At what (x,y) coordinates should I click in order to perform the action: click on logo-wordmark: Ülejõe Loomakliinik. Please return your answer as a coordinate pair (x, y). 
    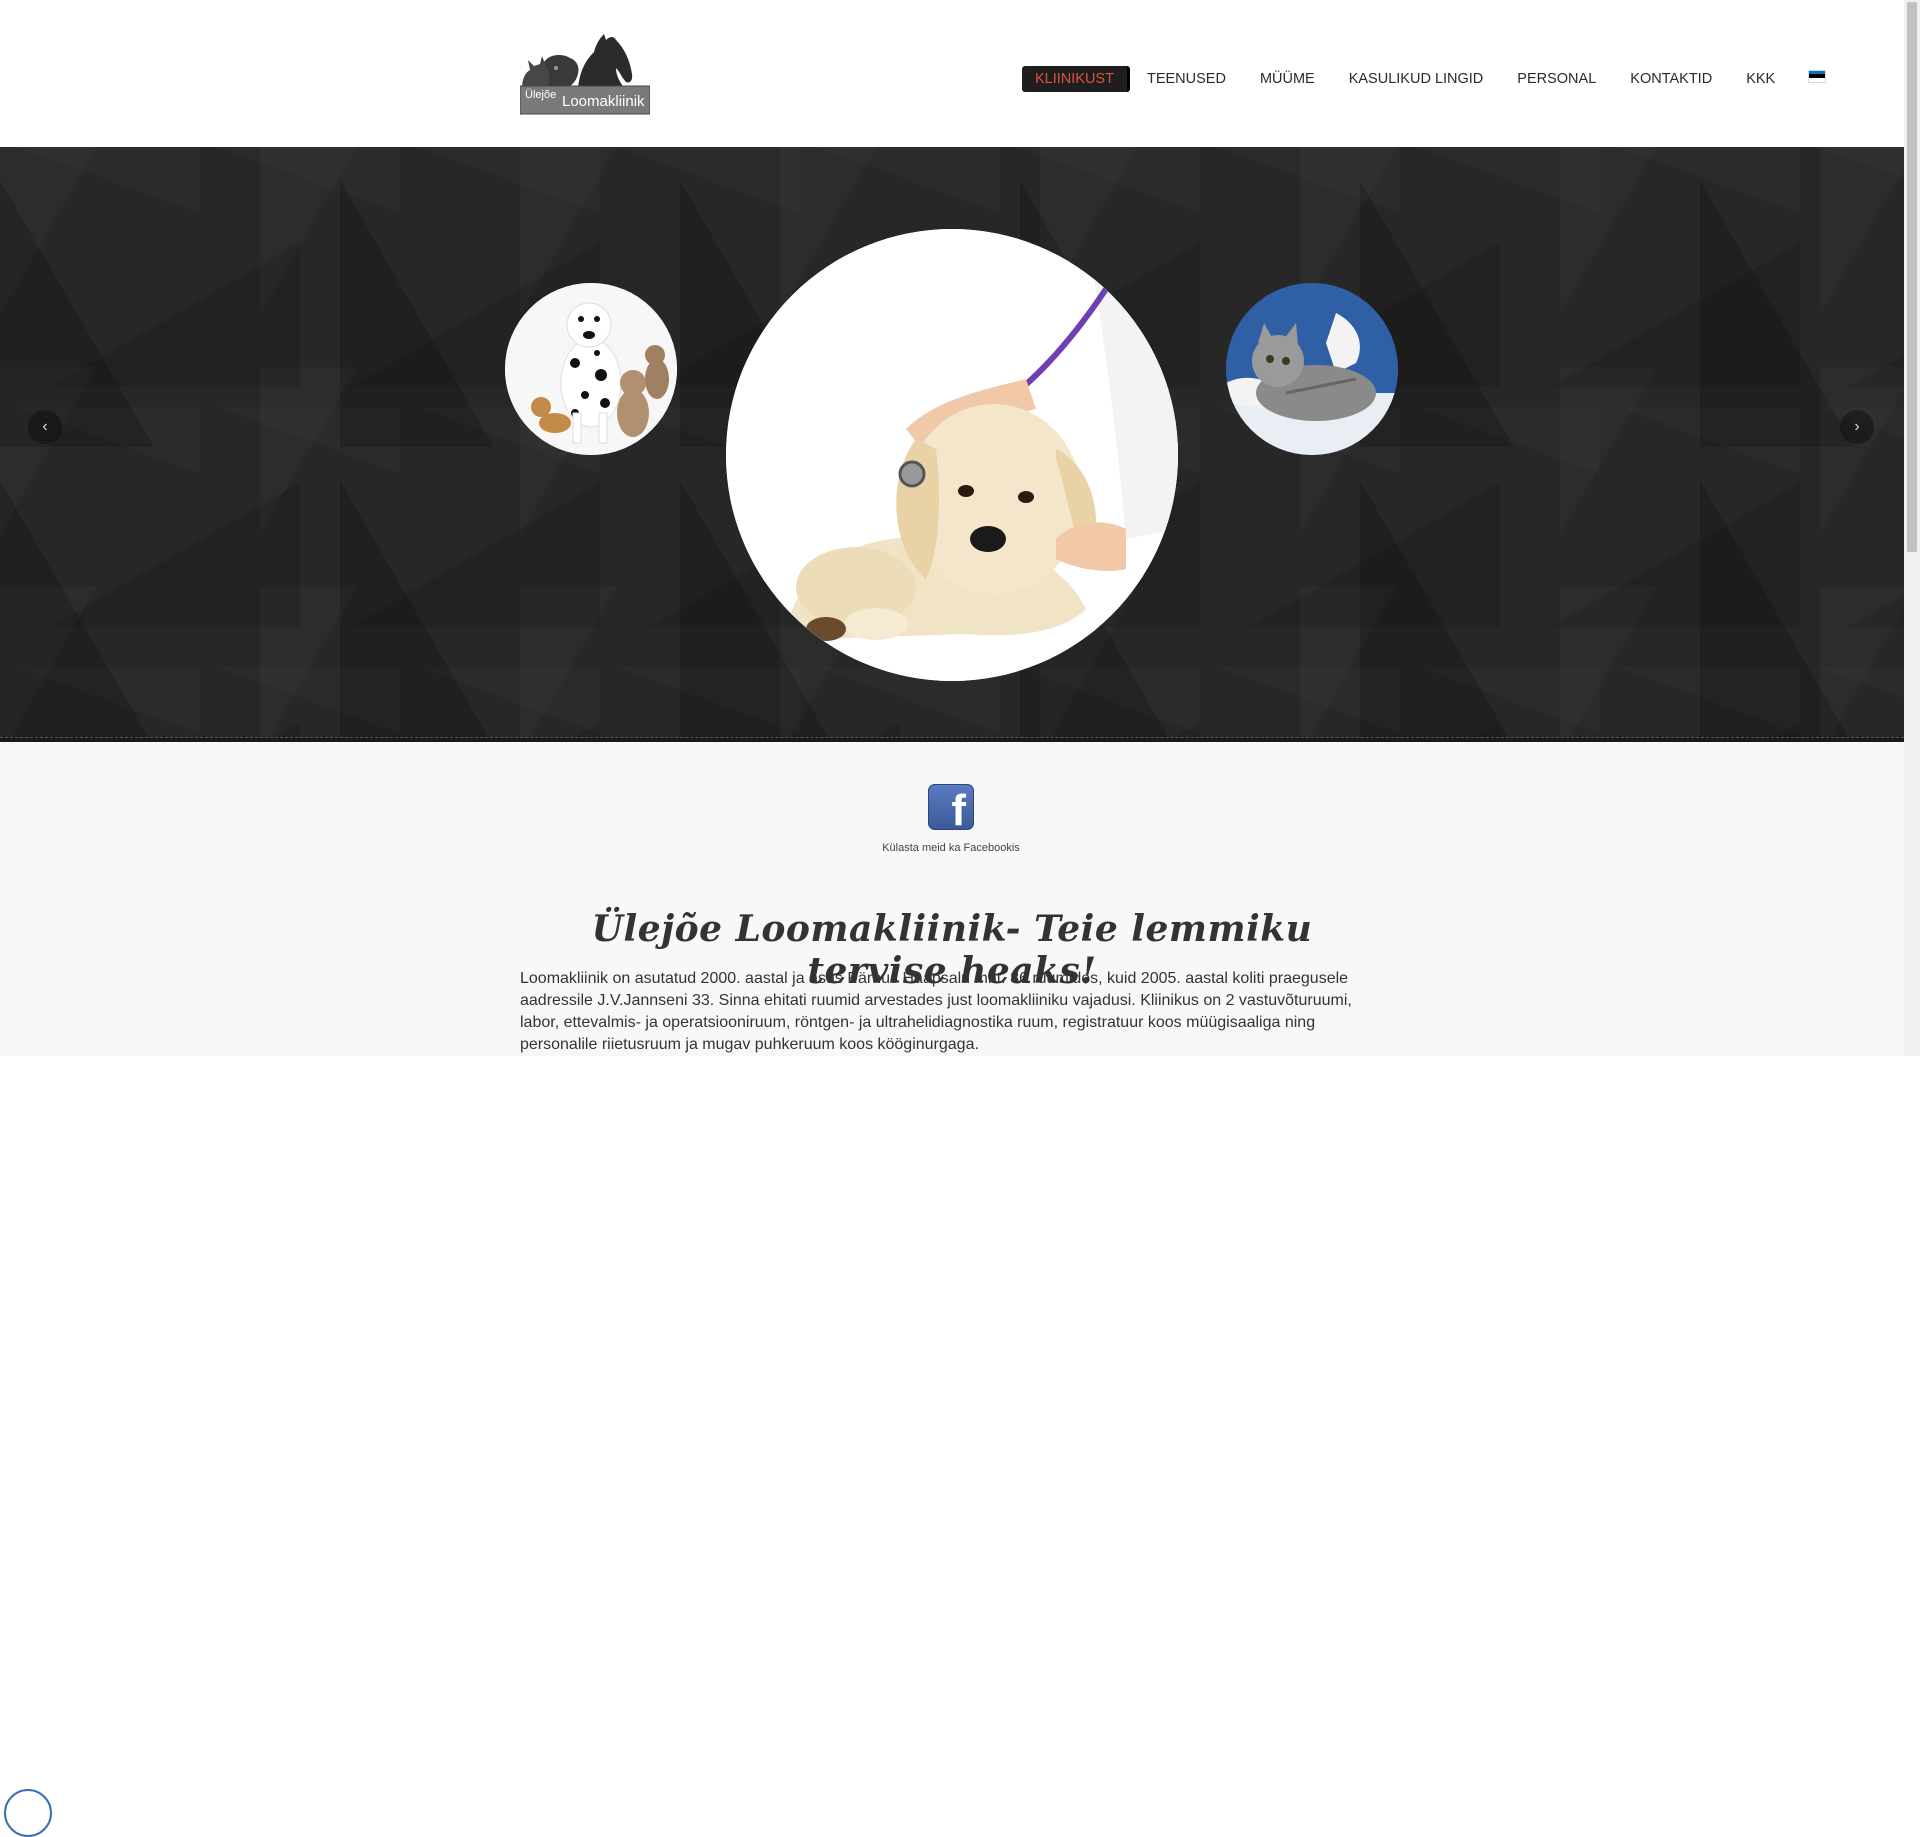
    Looking at the image, I should click on (585, 101).